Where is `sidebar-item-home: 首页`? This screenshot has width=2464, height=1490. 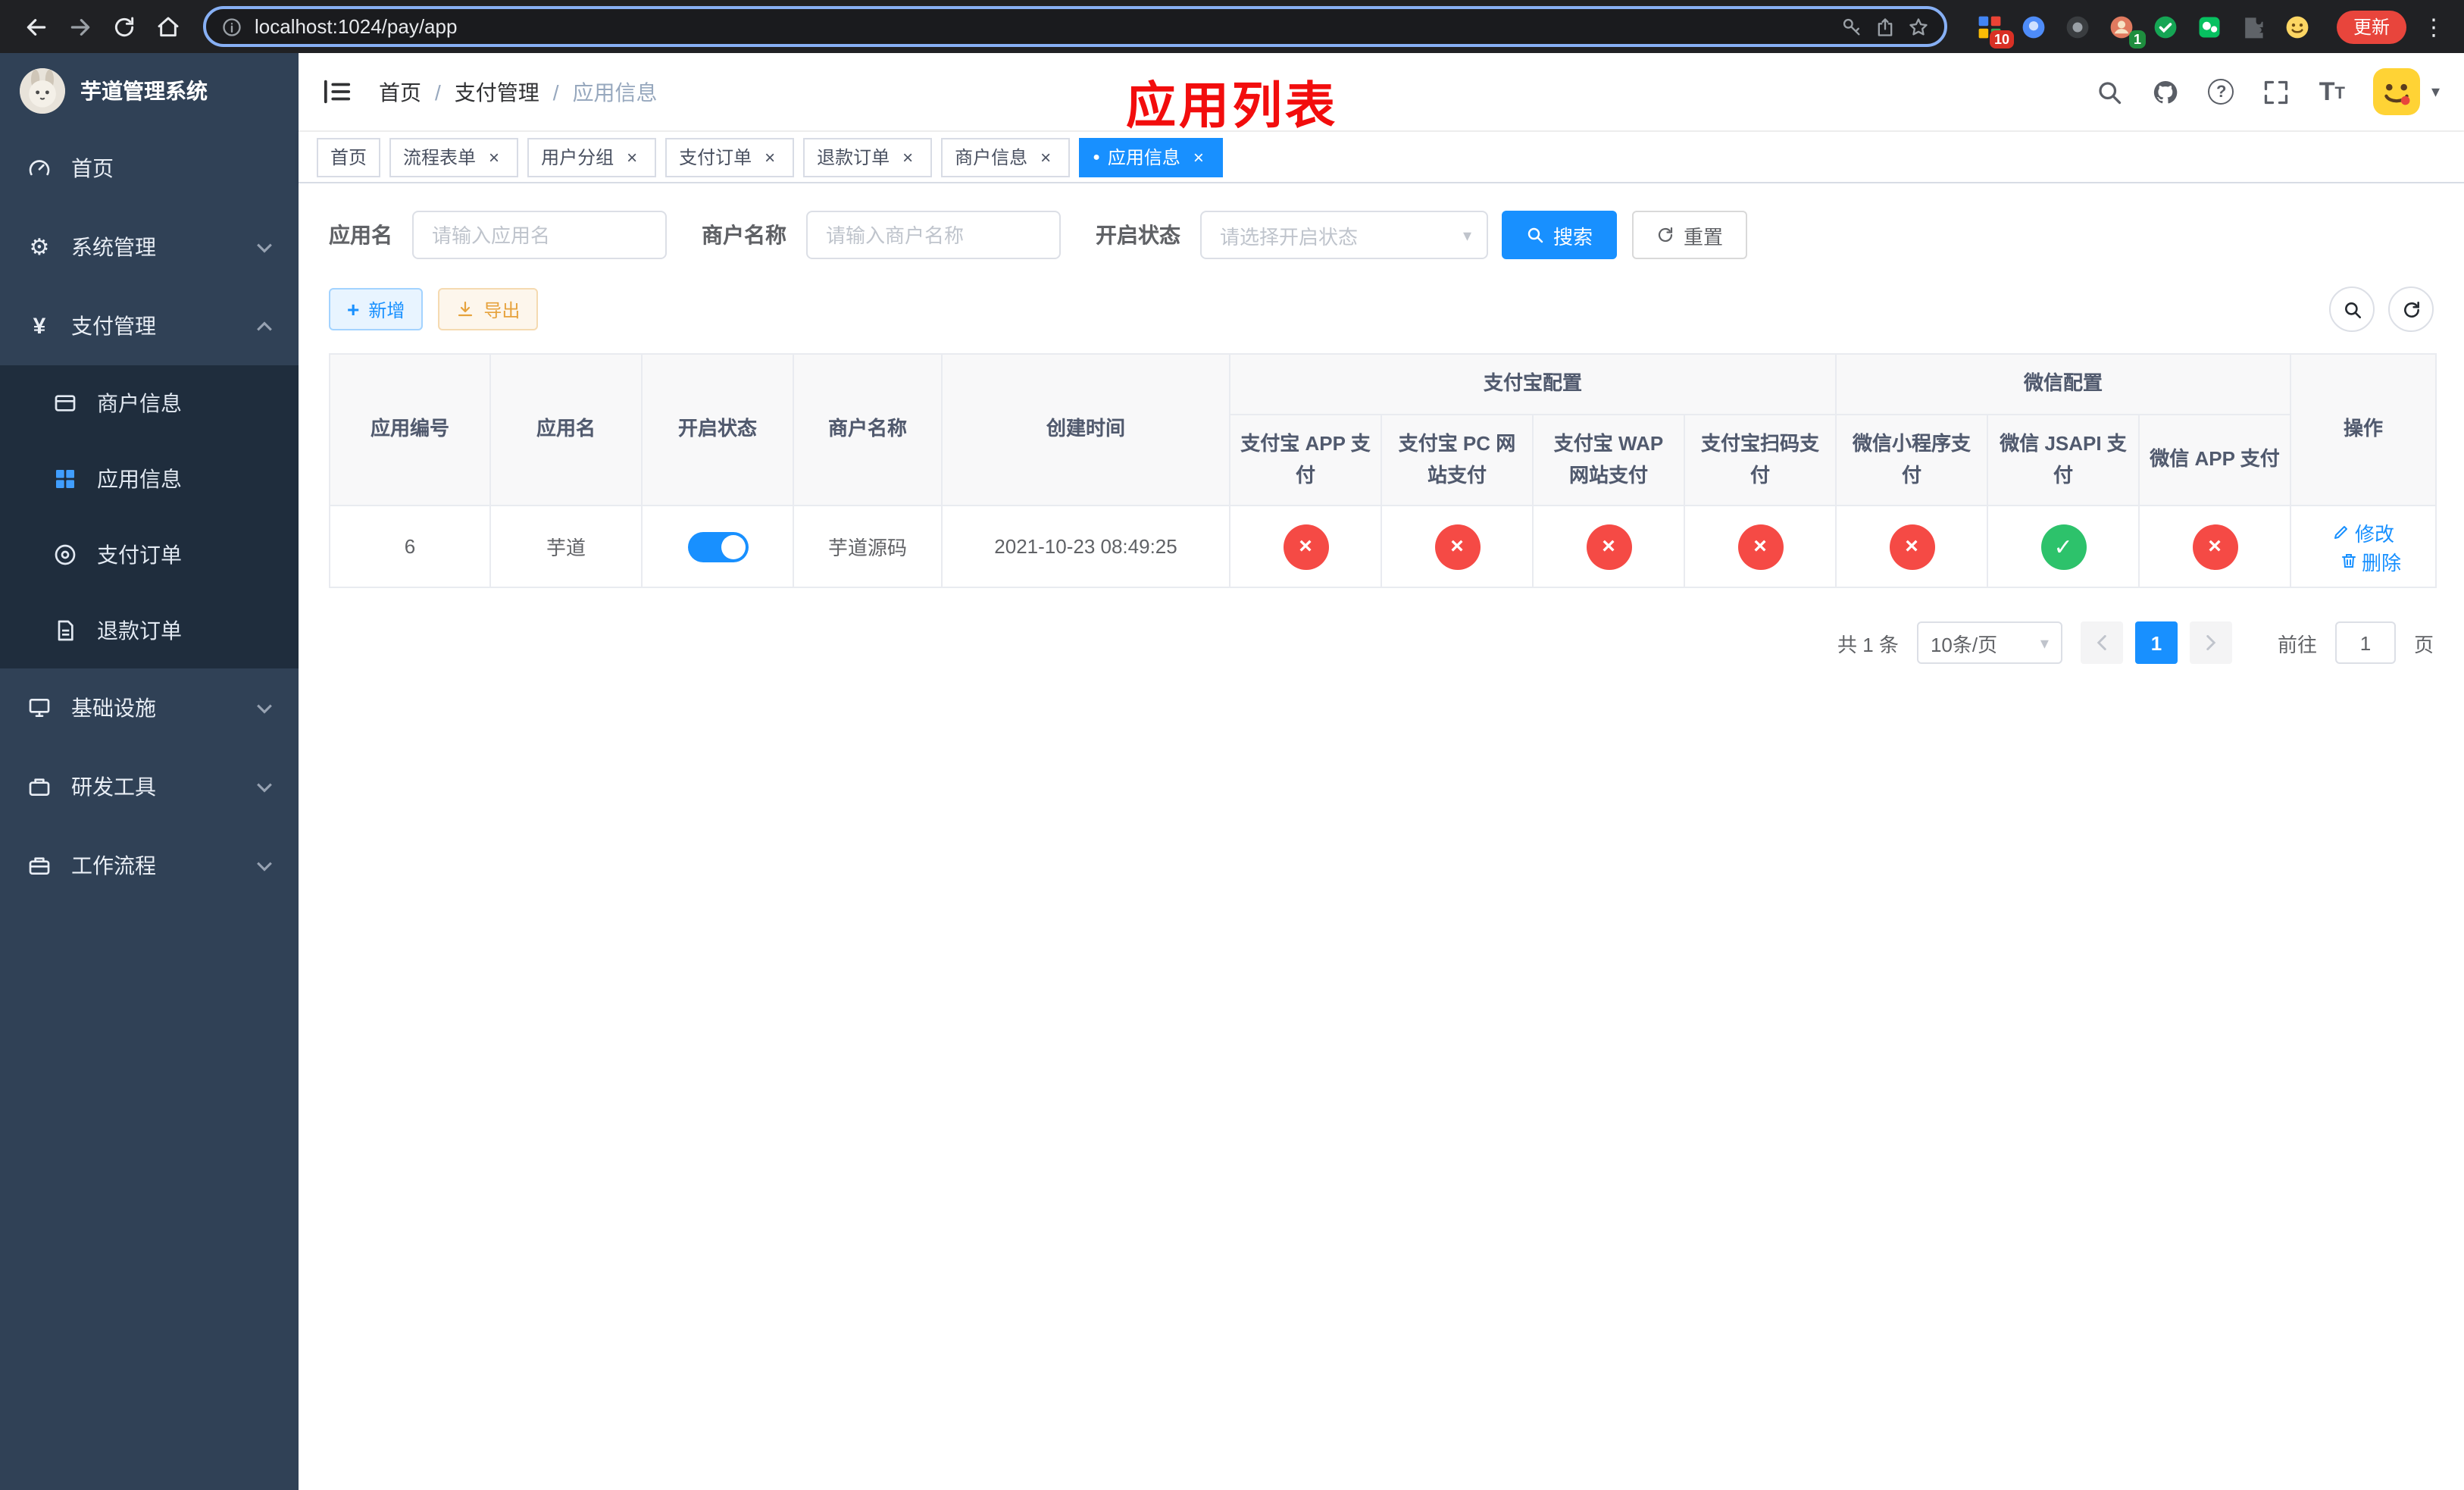 sidebar-item-home: 首页 is located at coordinates (149, 169).